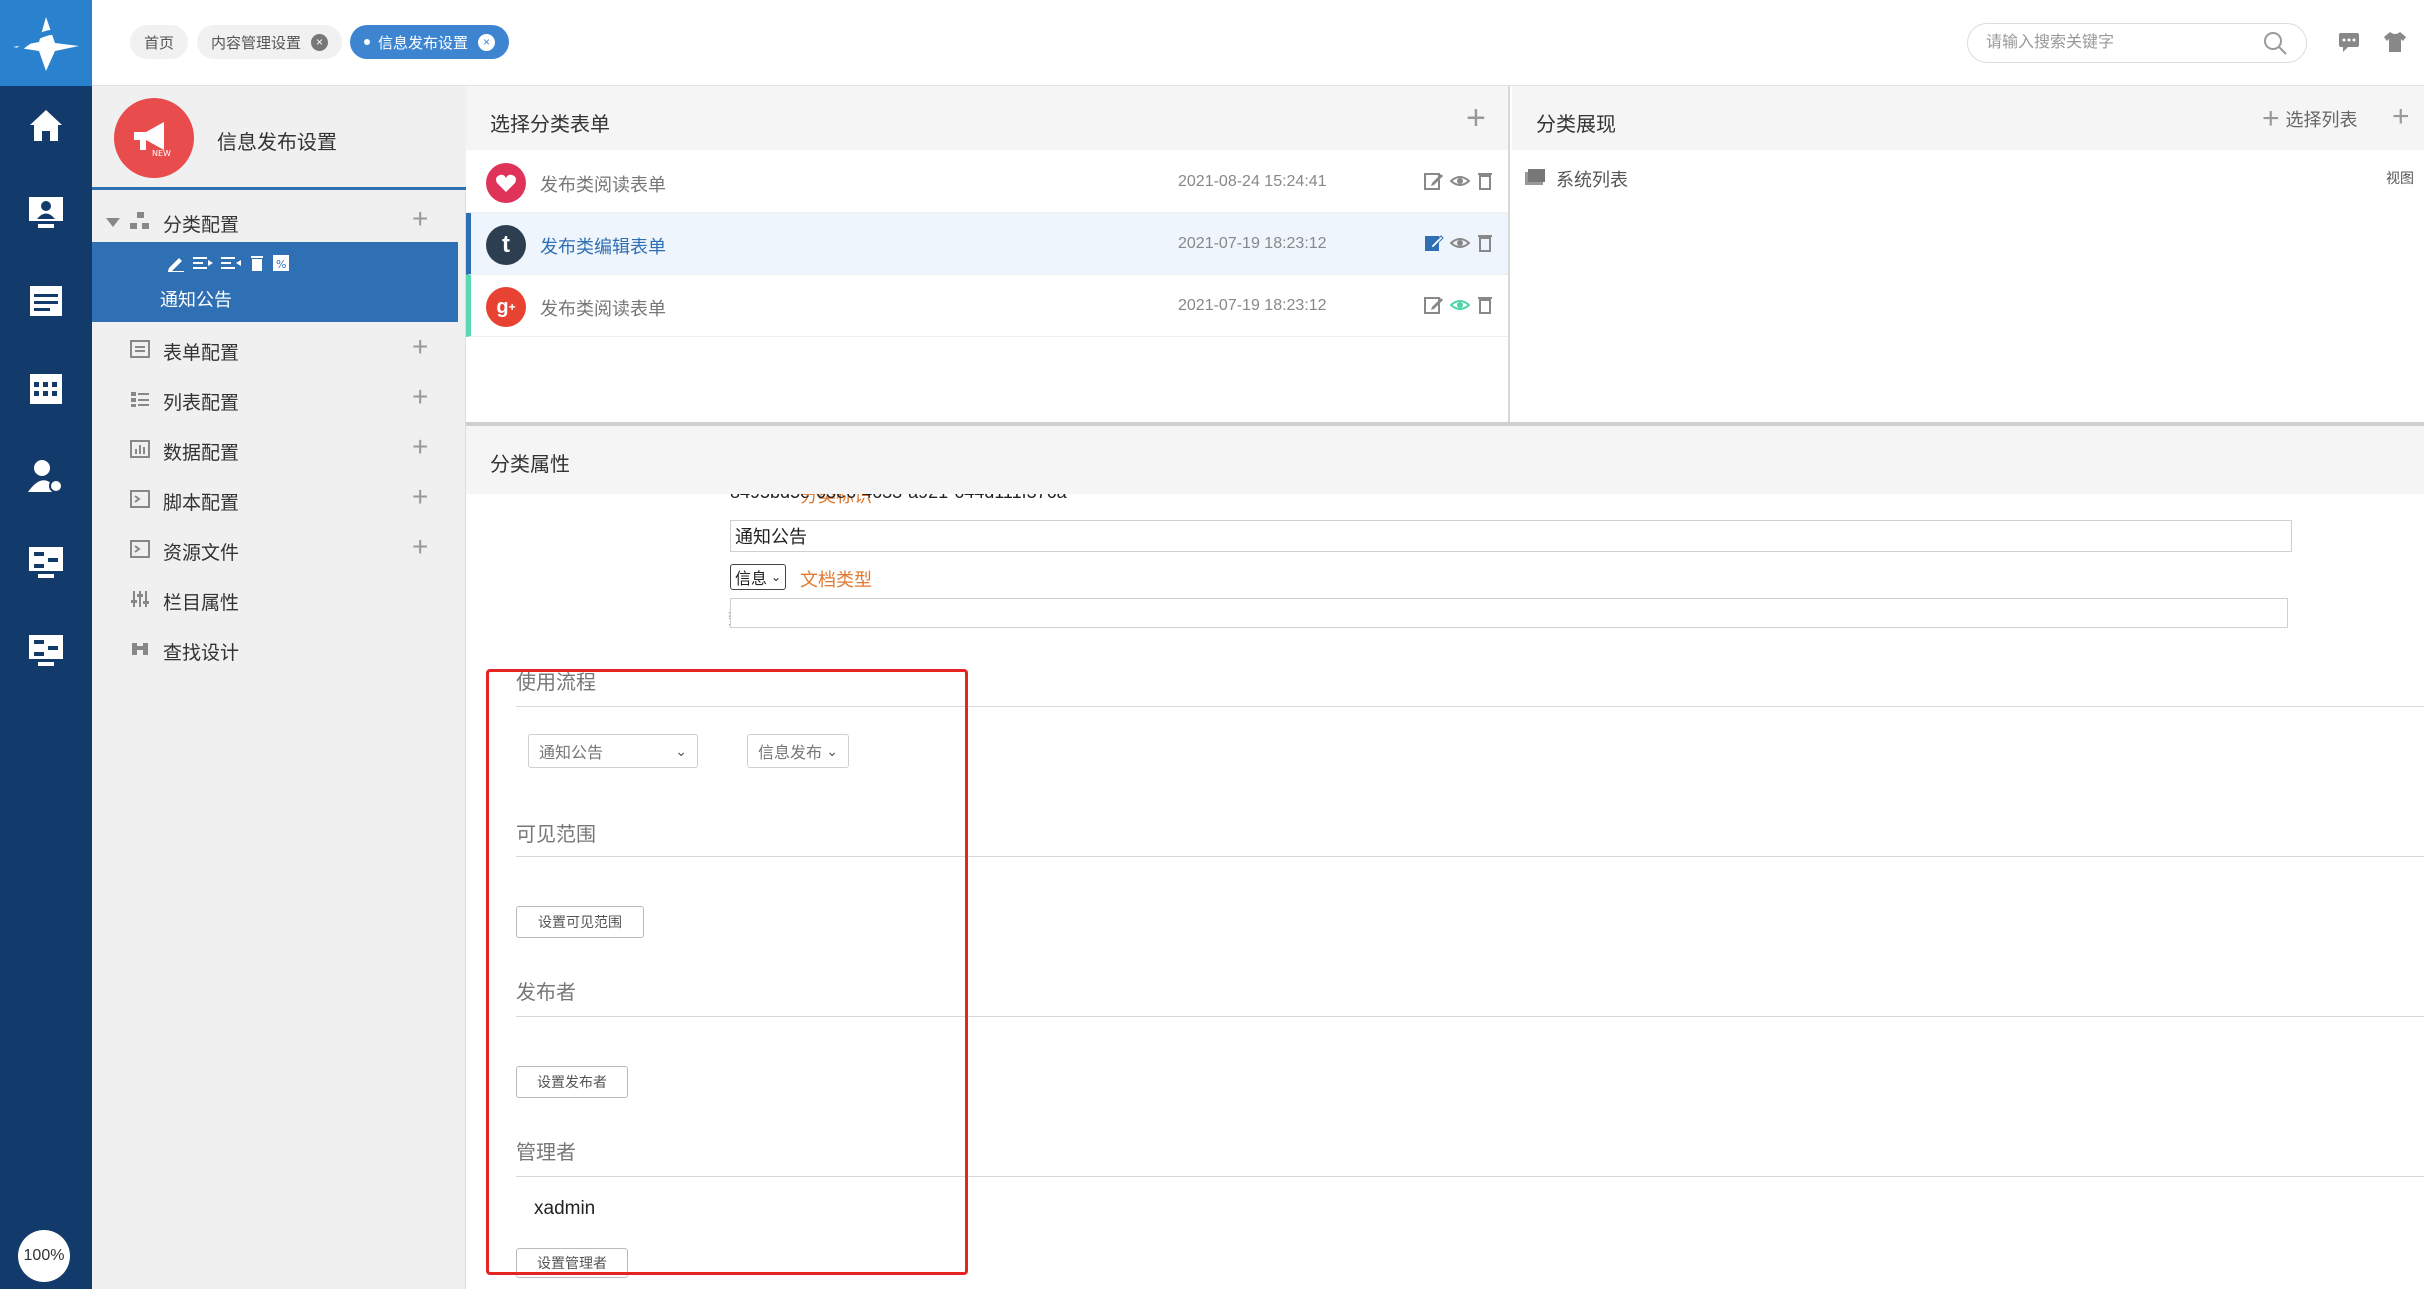  I want to click on list-item: g + 发布类阅读表单 2021-07-19 18:23:12, so click(987, 306).